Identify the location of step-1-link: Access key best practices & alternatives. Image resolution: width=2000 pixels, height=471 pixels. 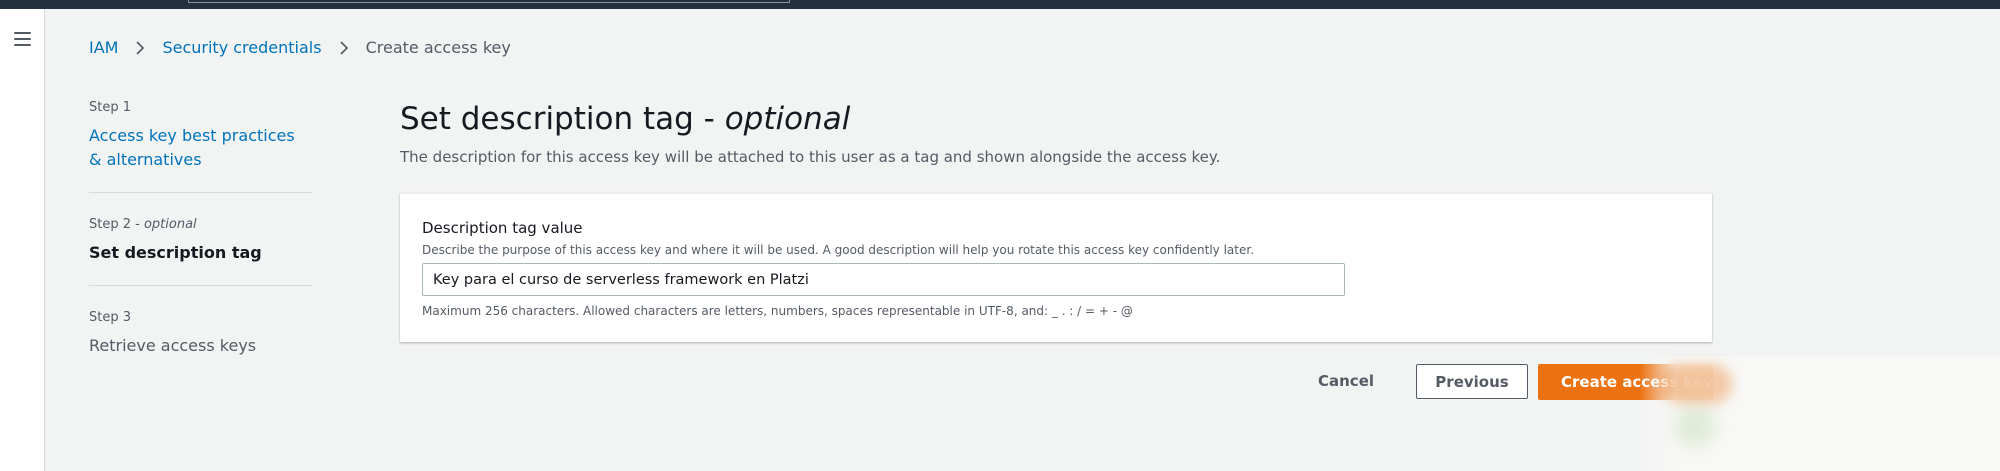
(200, 148).